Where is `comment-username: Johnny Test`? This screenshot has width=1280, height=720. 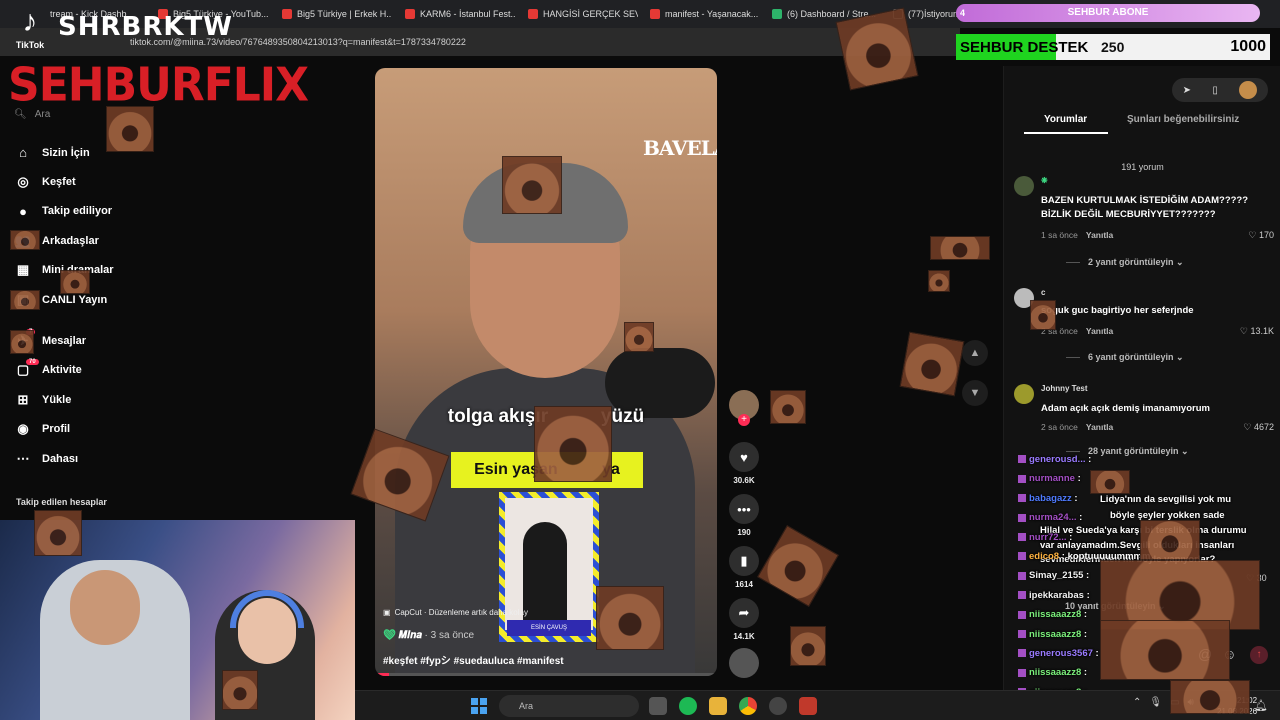
comment-username: Johnny Test is located at coordinates (1064, 388).